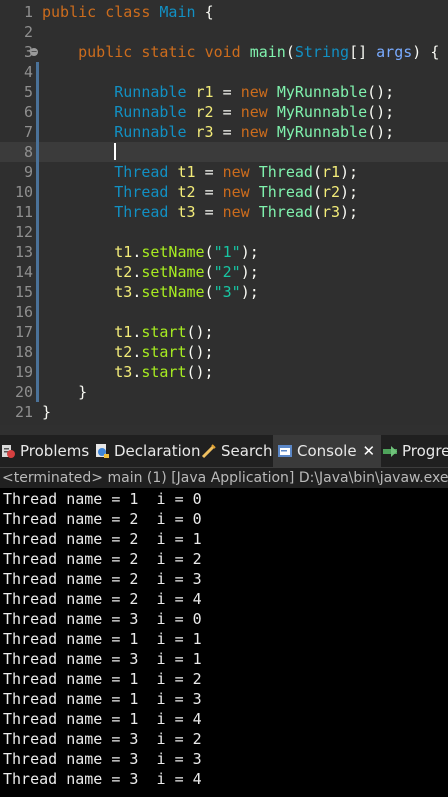 This screenshot has width=448, height=797. What do you see at coordinates (28, 52) in the screenshot?
I see `line-number: 3` at bounding box center [28, 52].